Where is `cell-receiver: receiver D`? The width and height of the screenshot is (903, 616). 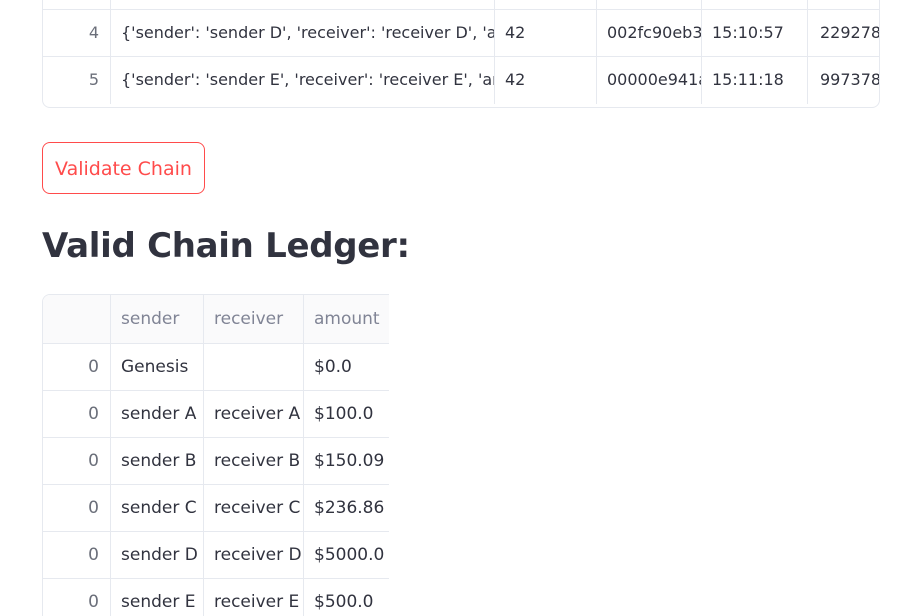
cell-receiver: receiver D is located at coordinates (254, 555).